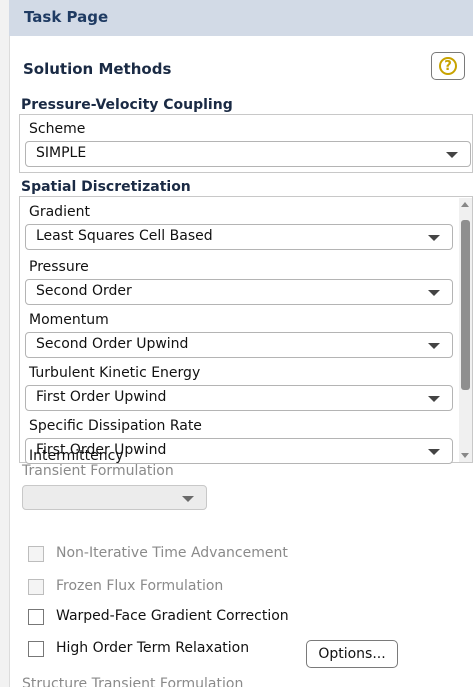 Image resolution: width=473 pixels, height=687 pixels. What do you see at coordinates (465, 204) in the screenshot?
I see `scroll-up-arrow-icon` at bounding box center [465, 204].